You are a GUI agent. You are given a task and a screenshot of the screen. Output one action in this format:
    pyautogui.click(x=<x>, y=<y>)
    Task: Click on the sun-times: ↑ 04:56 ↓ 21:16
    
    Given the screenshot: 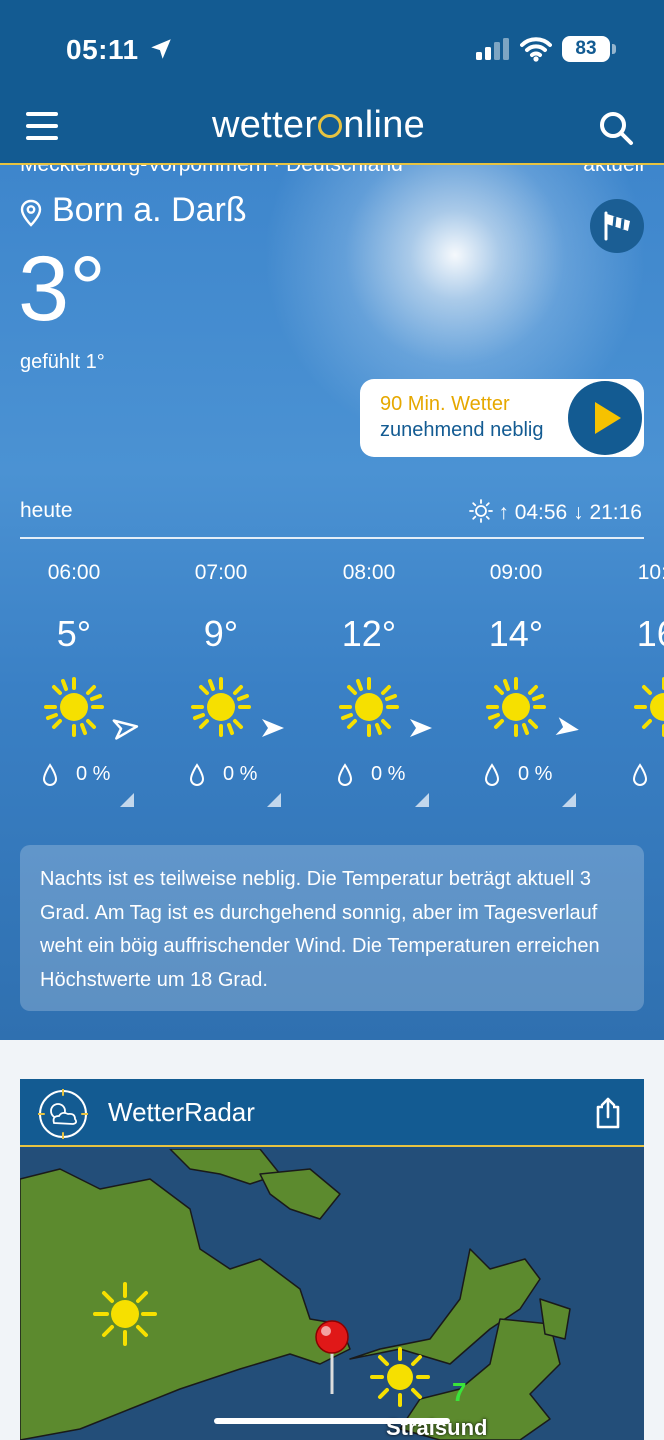 What is the action you would take?
    pyautogui.click(x=555, y=512)
    